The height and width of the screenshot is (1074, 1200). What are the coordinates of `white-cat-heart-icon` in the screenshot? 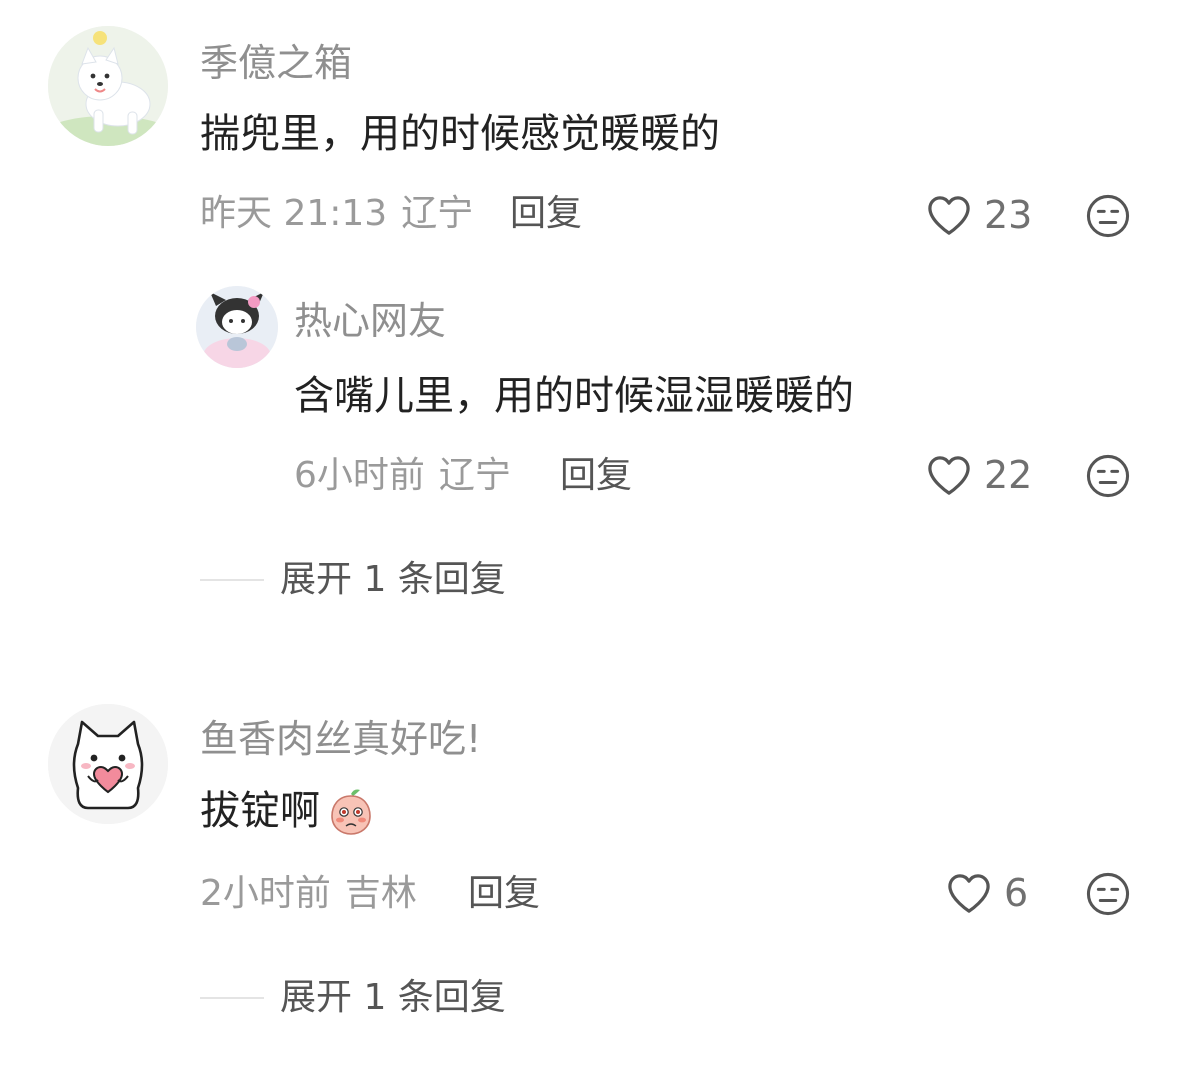 It's located at (108, 764).